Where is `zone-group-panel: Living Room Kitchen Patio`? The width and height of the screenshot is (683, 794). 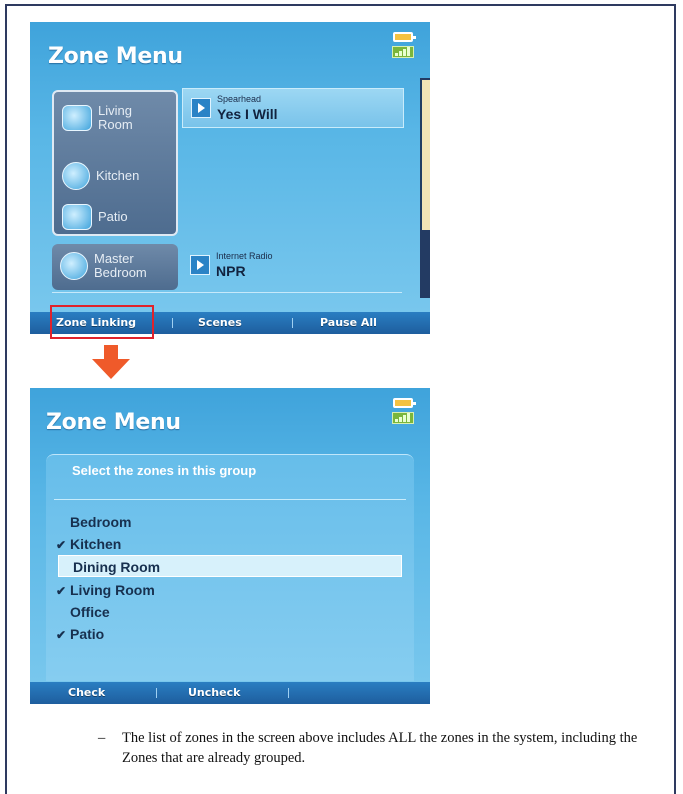
zone-group-panel: Living Room Kitchen Patio is located at coordinates (115, 163).